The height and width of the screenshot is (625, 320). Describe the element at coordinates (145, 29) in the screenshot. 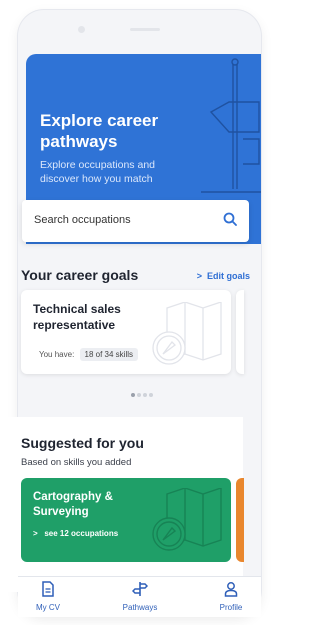

I see `speaker-line` at that location.